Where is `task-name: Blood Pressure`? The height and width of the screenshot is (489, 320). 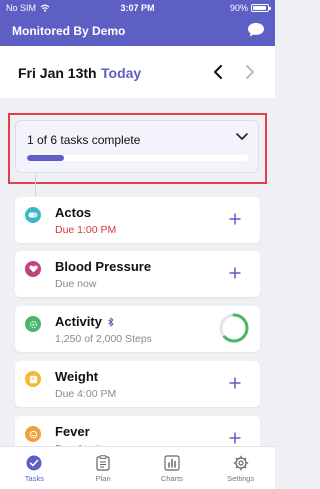 task-name: Blood Pressure is located at coordinates (103, 266).